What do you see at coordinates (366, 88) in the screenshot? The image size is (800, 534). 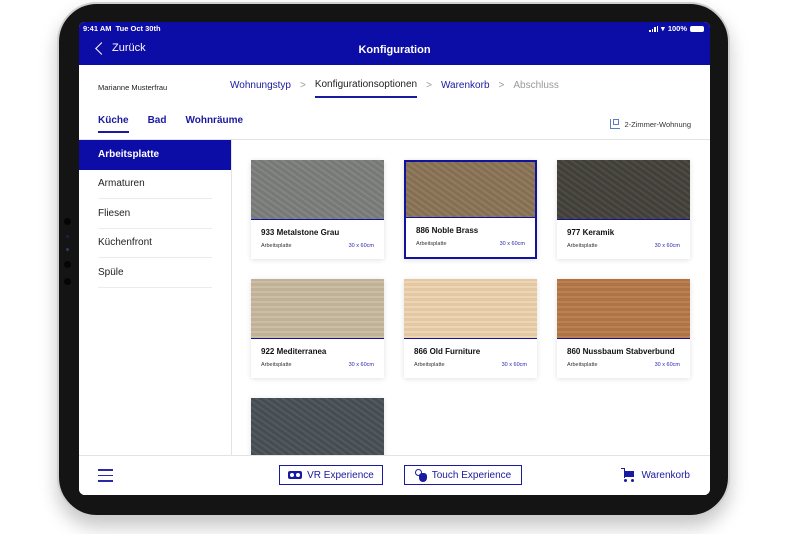 I see `breadcrumb-step: Konfigurationsoptionen` at bounding box center [366, 88].